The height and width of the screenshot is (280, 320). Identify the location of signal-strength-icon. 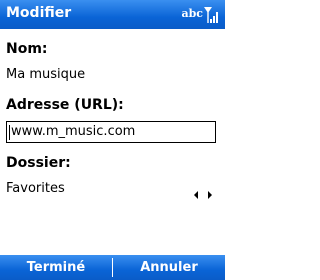
(212, 15).